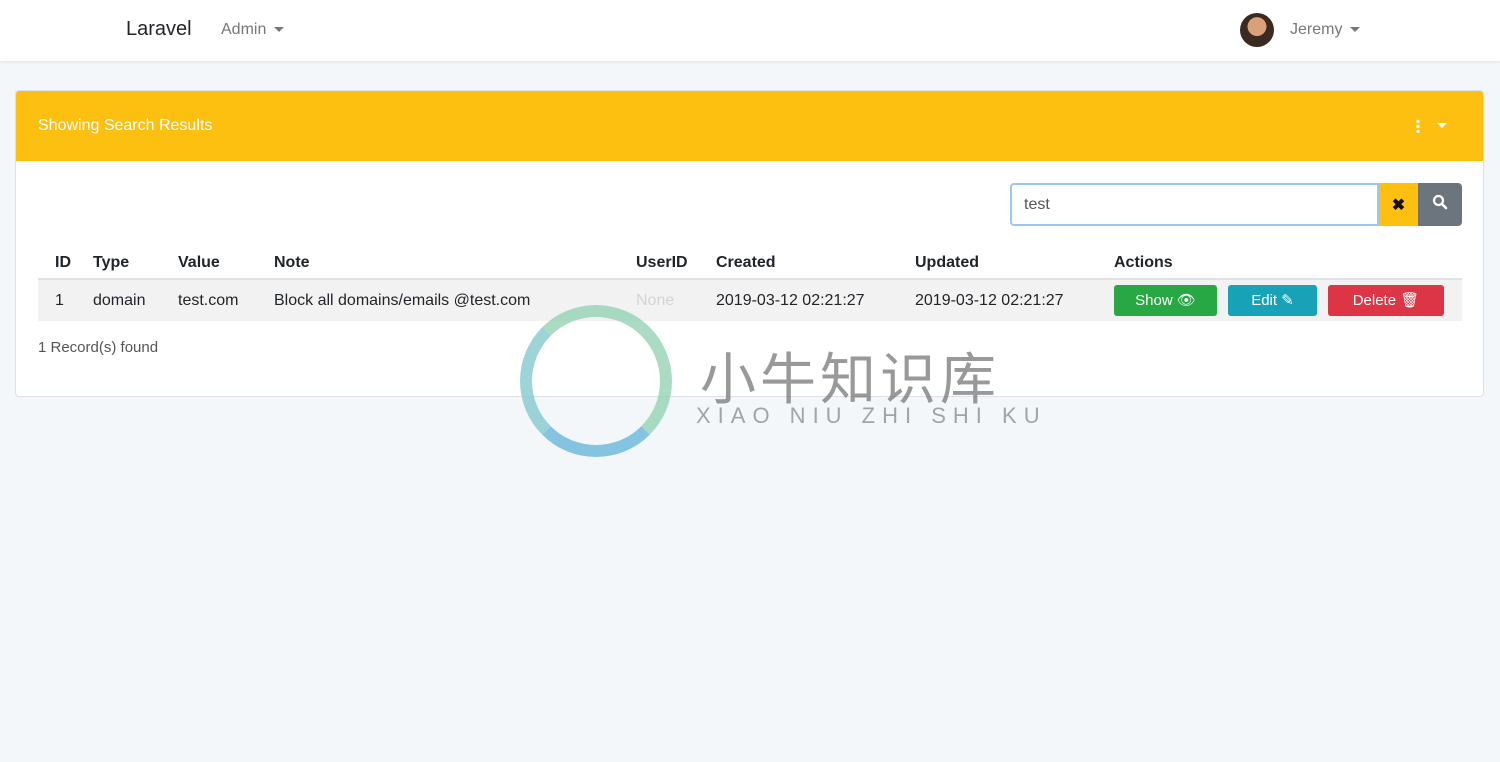  Describe the element at coordinates (1279, 261) in the screenshot. I see `col-actions: Actions` at that location.